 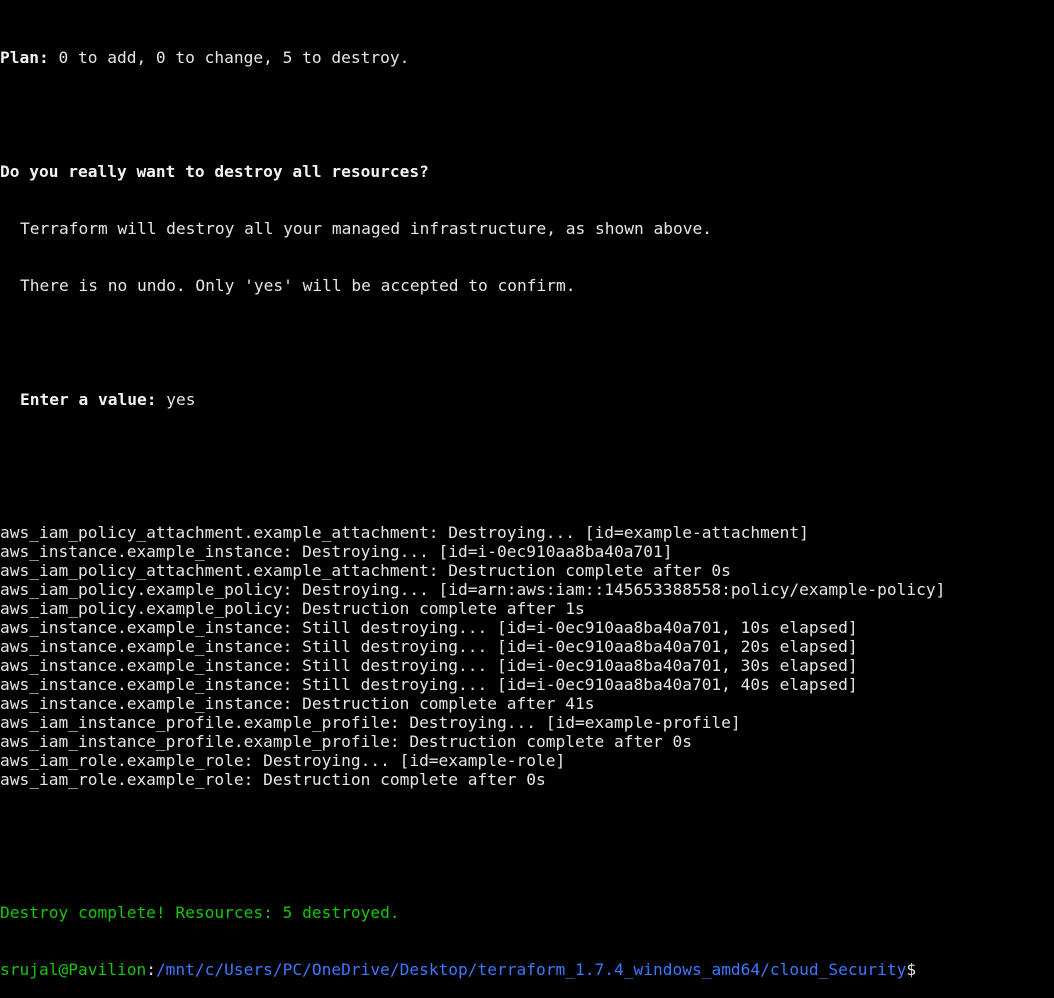 I want to click on shell-user-host: srujal@Pavilion, so click(x=73, y=969).